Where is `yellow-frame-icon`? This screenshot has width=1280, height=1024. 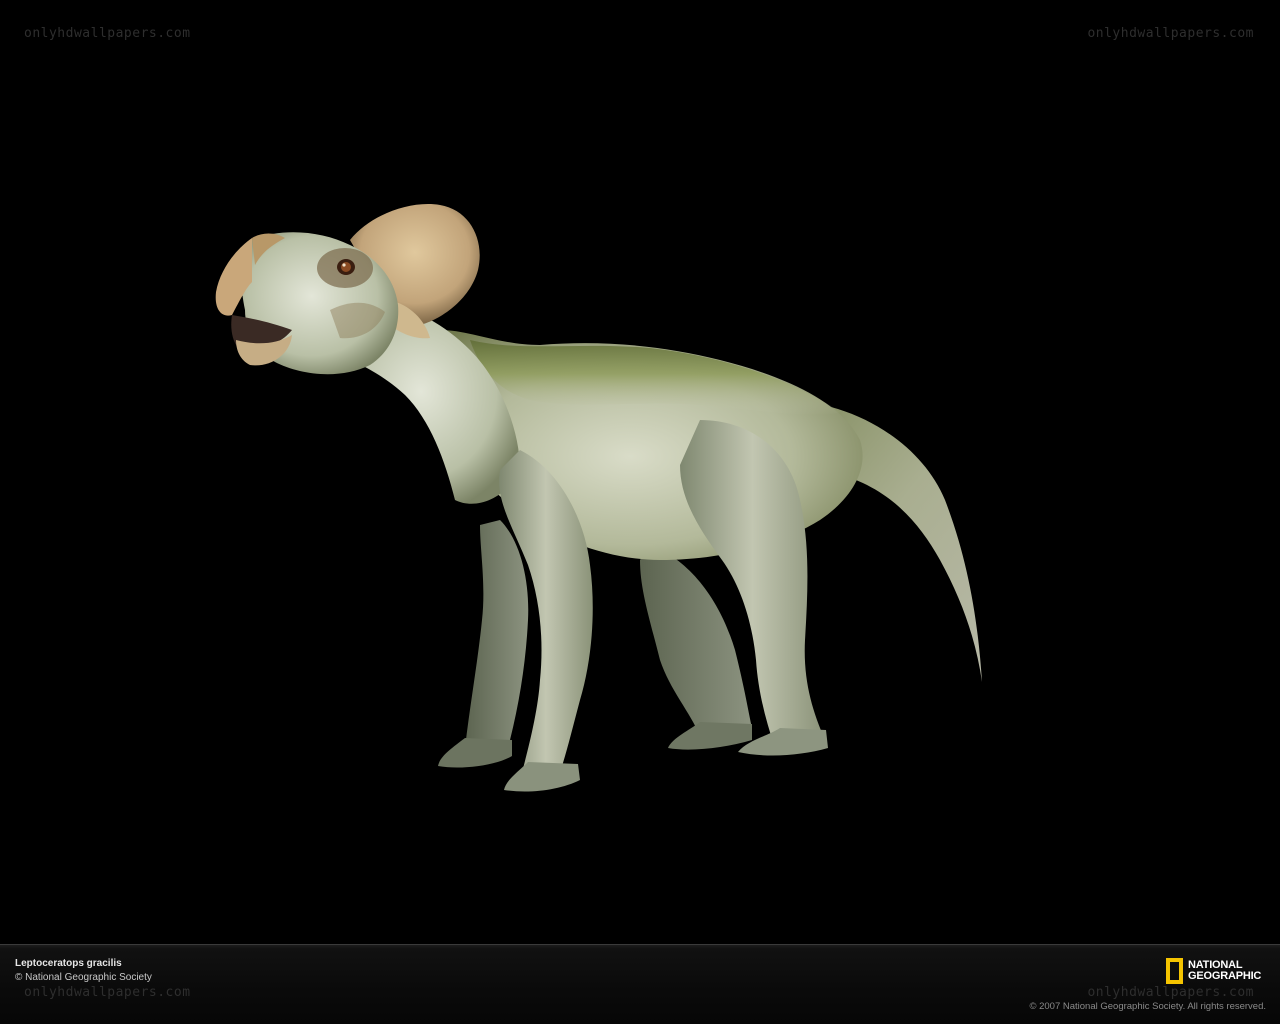
yellow-frame-icon is located at coordinates (1174, 971).